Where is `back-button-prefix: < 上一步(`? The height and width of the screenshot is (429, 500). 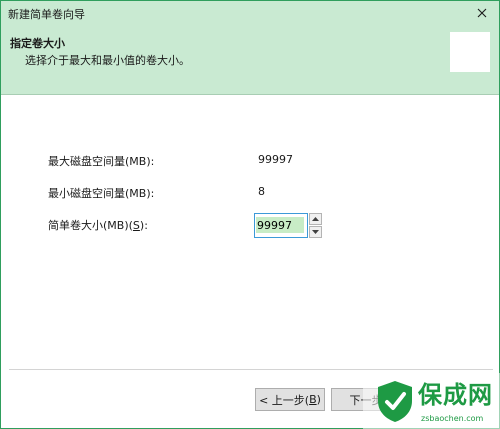
back-button-prefix: < 上一步( is located at coordinates (284, 400).